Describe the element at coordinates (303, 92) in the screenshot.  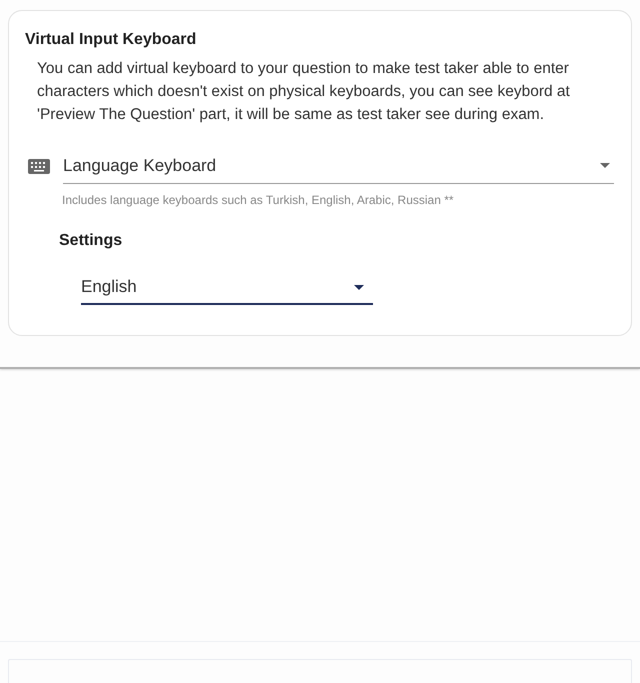
I see `description-text: You can add virtual keyboard to your question to make test taker able to enter characters which doesn't exist on physical keyboards, you can see keybord at 'Preview The Question' part, it will be same as test taker see during exam.` at that location.